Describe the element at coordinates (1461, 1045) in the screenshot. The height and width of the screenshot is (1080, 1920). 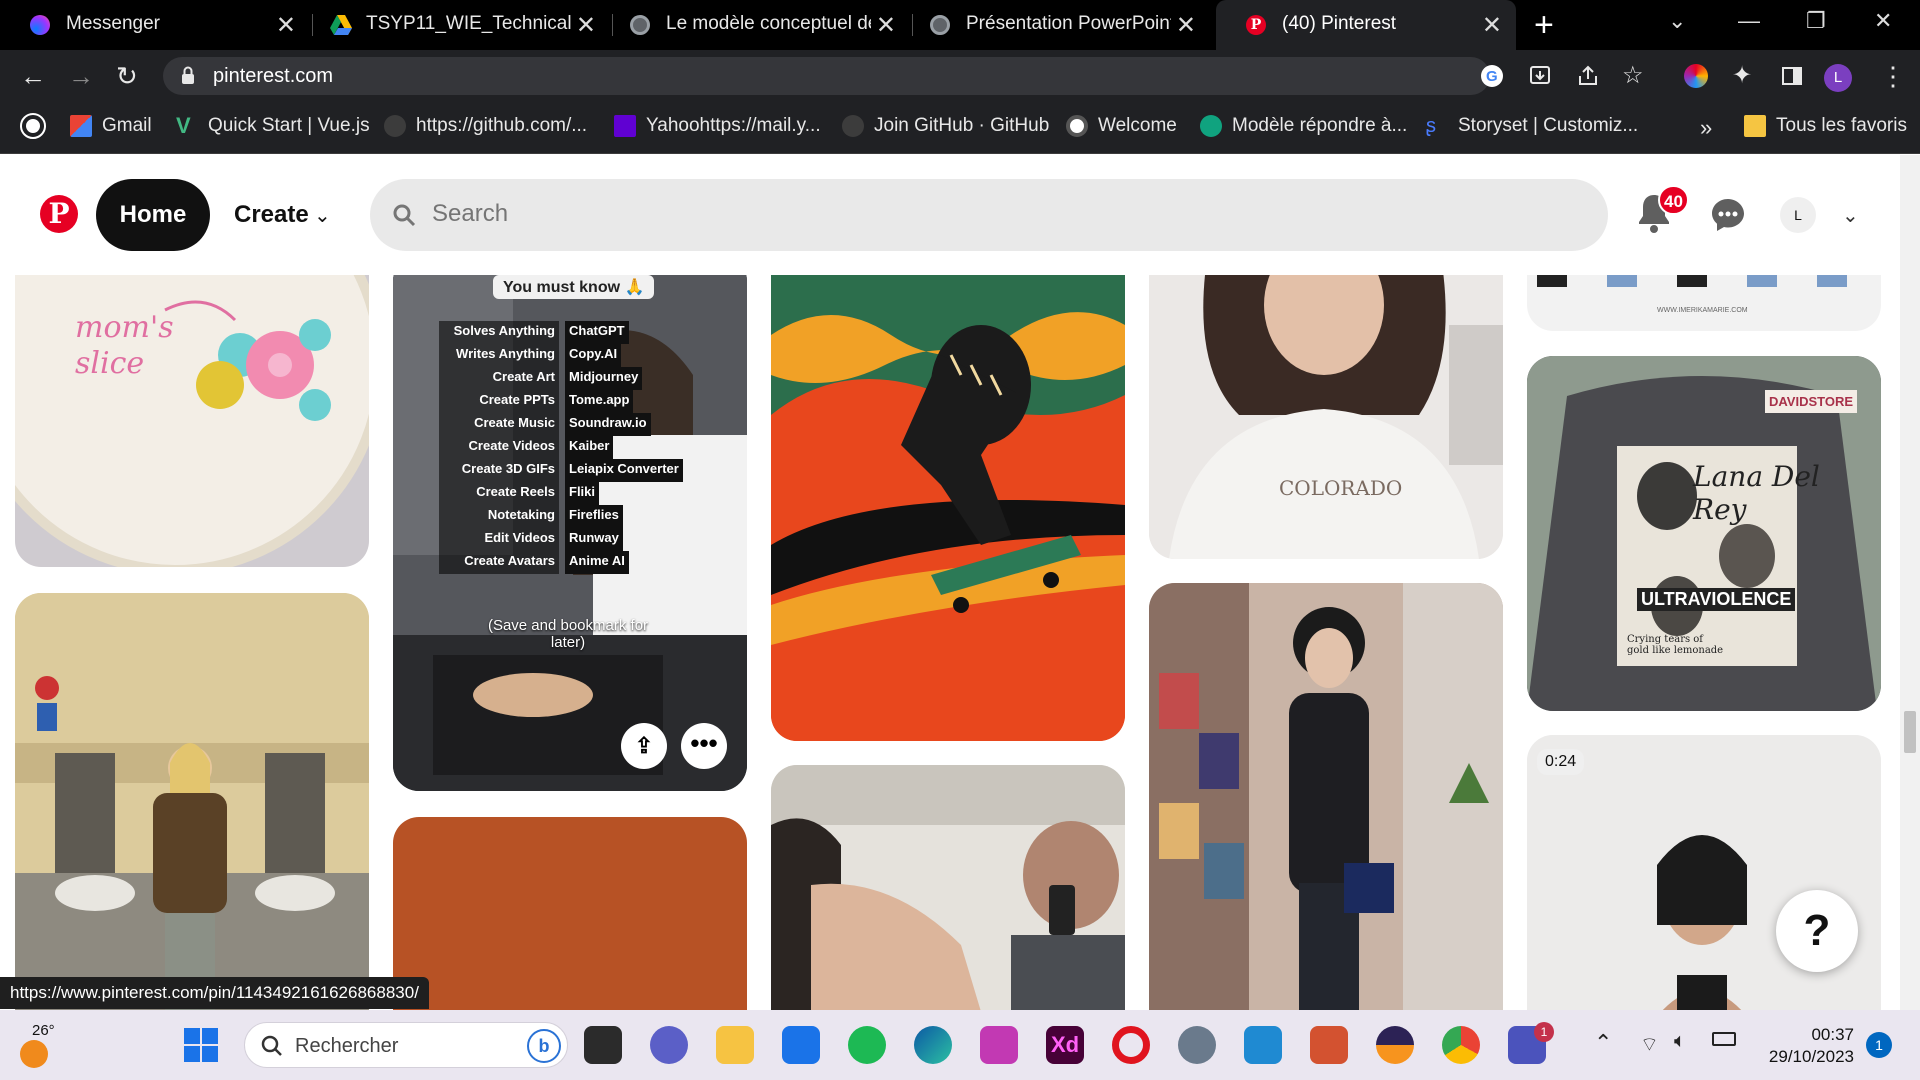
I see `chrome-icon` at that location.